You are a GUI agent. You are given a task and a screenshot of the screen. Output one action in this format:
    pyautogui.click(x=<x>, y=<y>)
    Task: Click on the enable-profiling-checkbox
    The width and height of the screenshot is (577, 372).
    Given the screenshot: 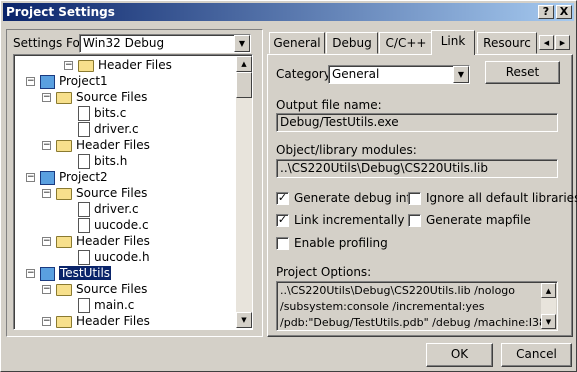 What is the action you would take?
    pyautogui.click(x=282, y=243)
    